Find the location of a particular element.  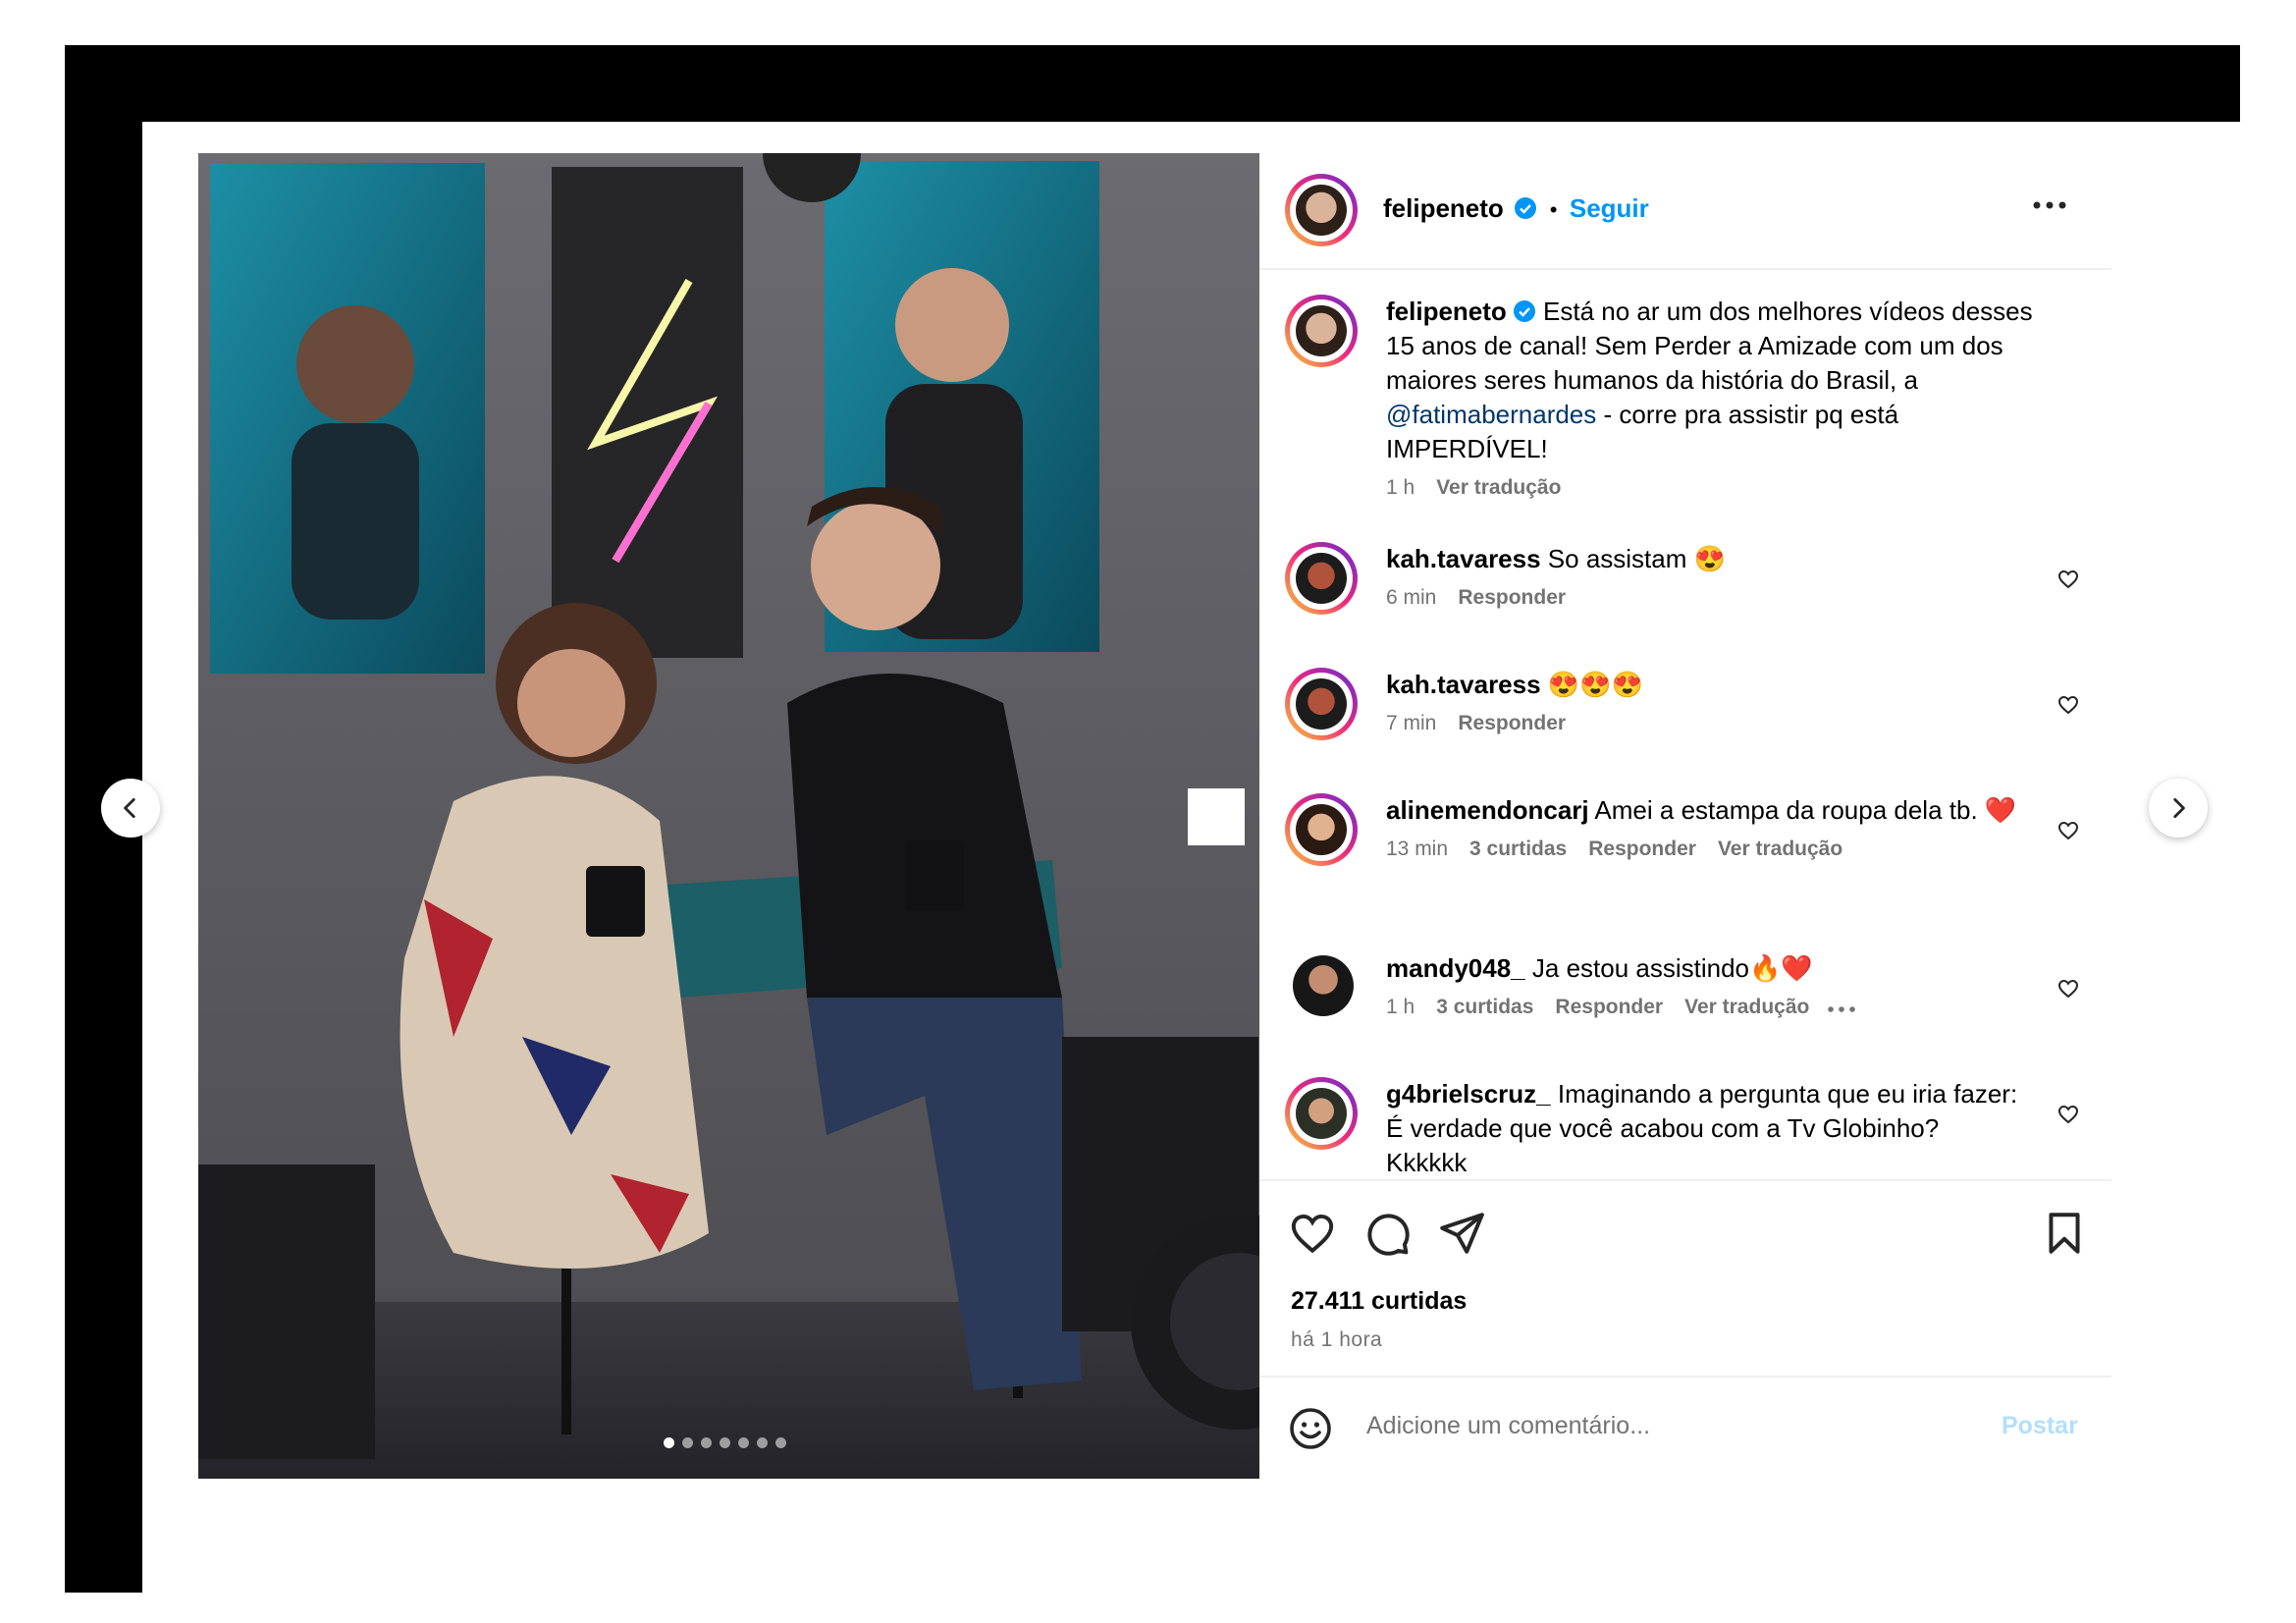

emoji-button is located at coordinates (1311, 1431).